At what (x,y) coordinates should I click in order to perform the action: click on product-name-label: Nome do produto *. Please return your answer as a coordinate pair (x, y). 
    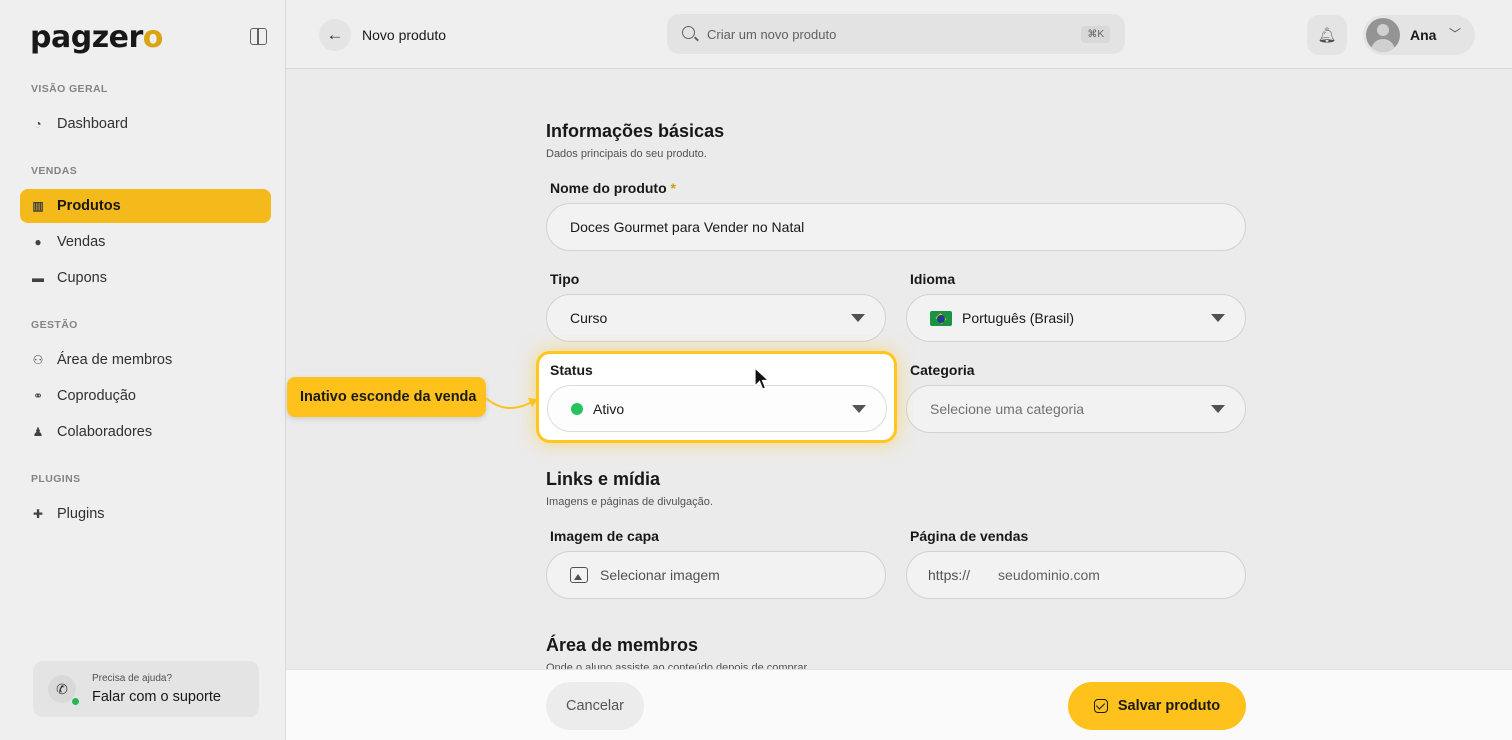
    Looking at the image, I should click on (613, 188).